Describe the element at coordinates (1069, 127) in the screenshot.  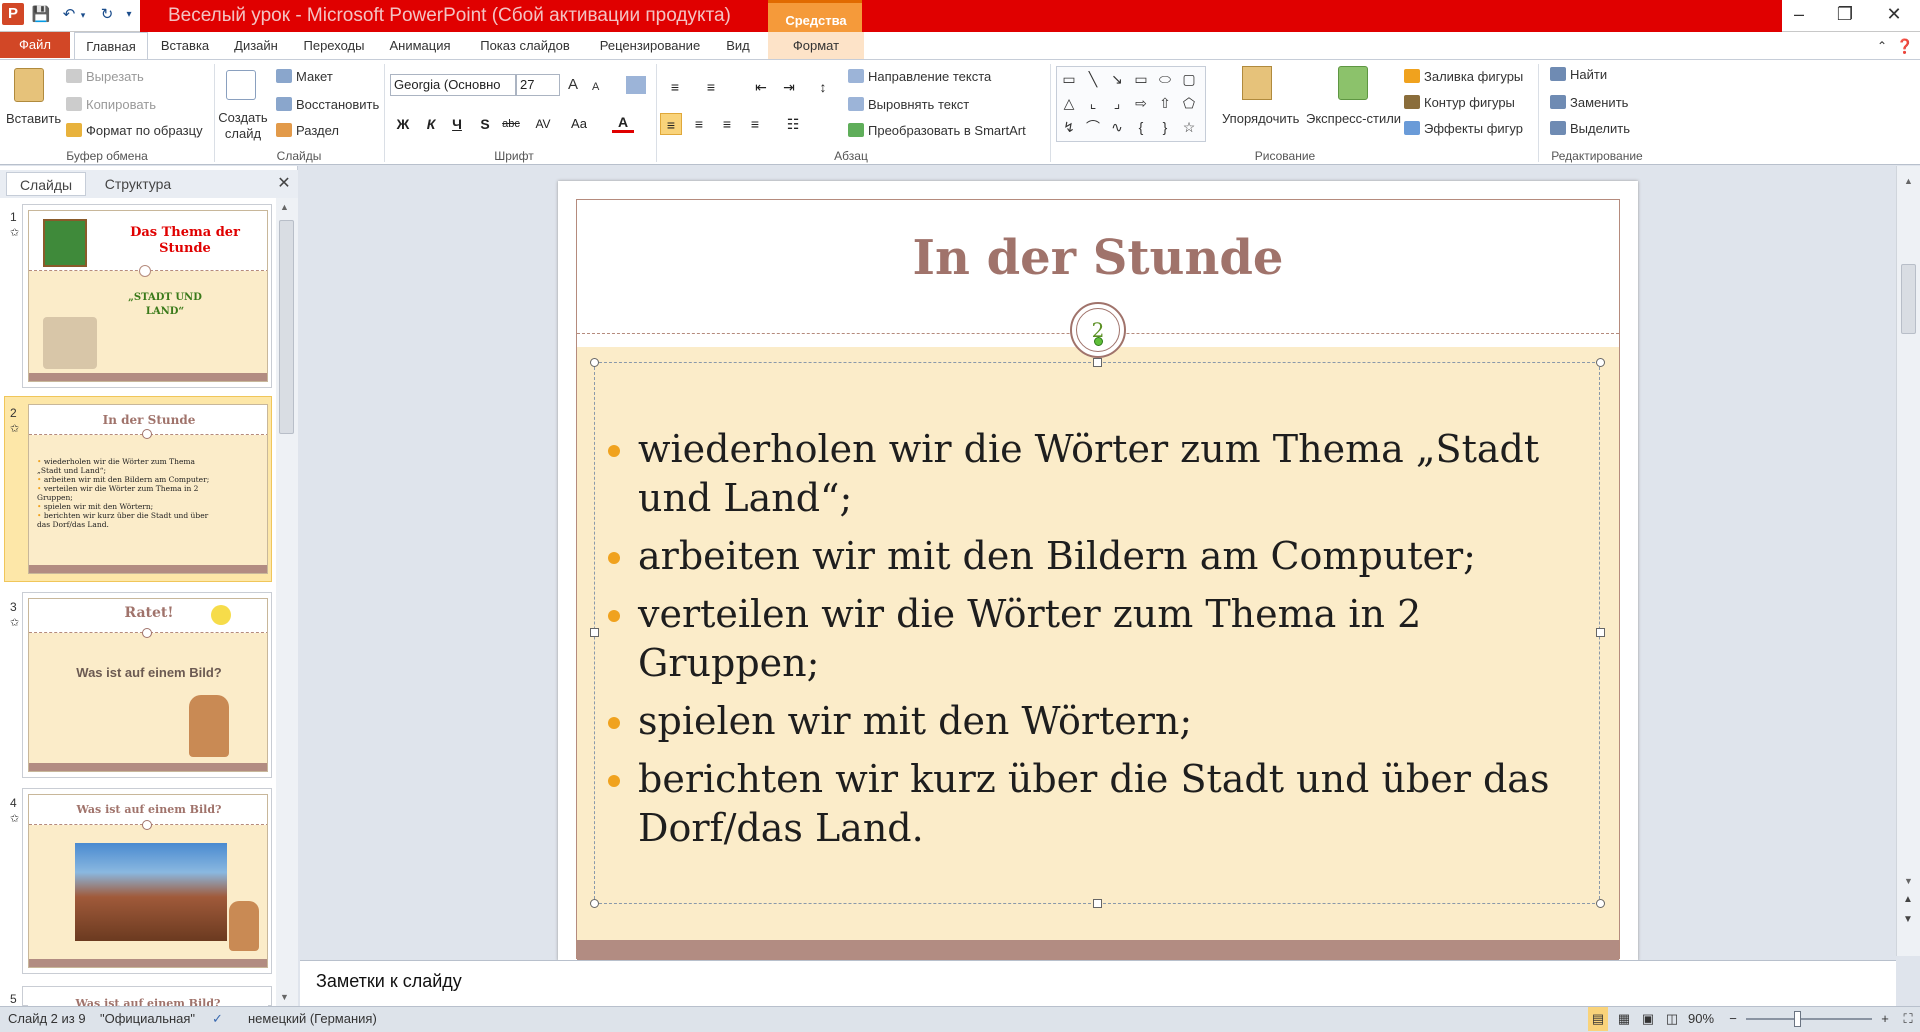
I see `curve-shape-icon: ↯` at that location.